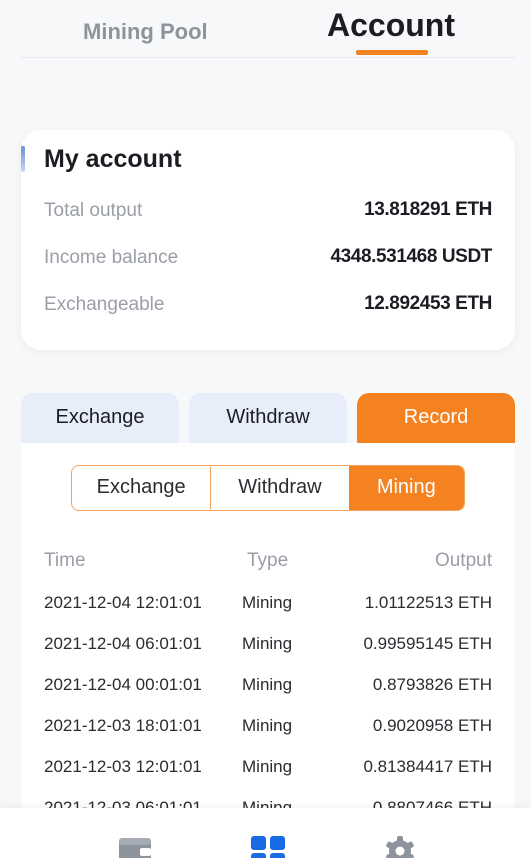 This screenshot has height=858, width=531. What do you see at coordinates (428, 303) in the screenshot?
I see `exchangeable-value: 12.892453 ETH` at bounding box center [428, 303].